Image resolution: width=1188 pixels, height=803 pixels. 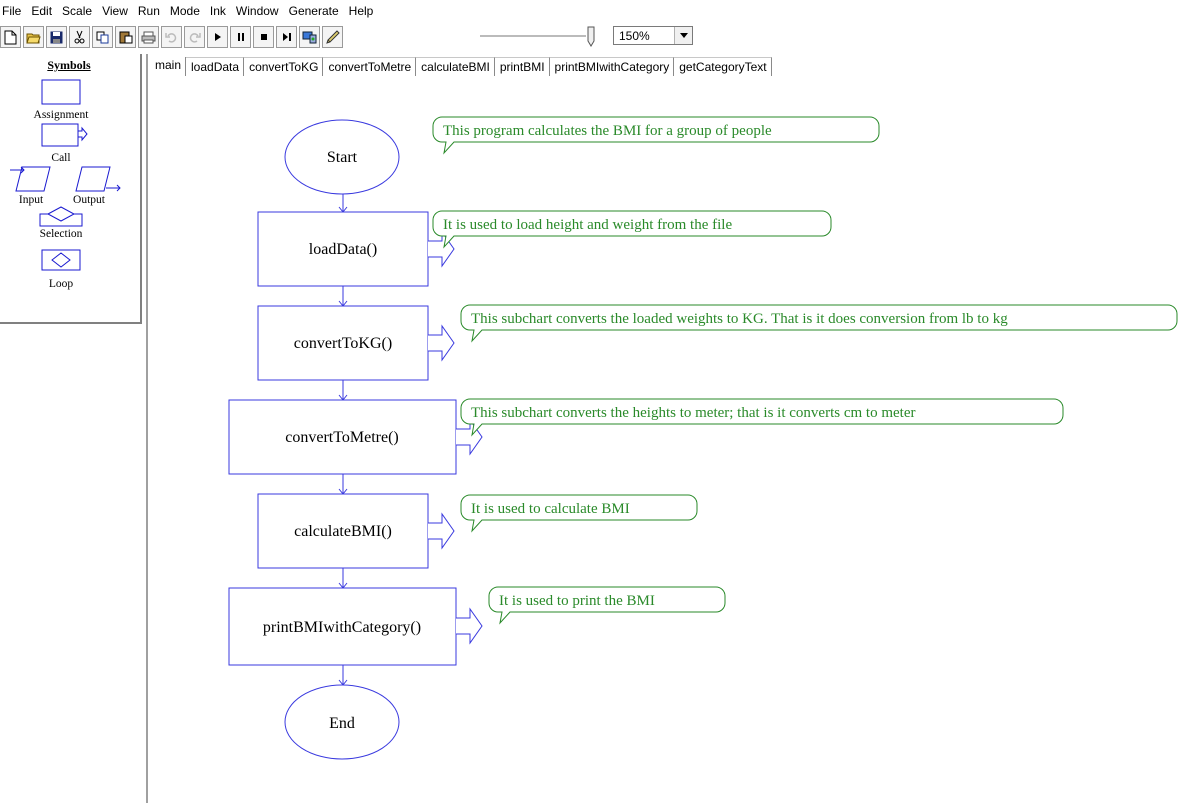 I want to click on call-loaddata: loadData(), so click(x=356, y=249).